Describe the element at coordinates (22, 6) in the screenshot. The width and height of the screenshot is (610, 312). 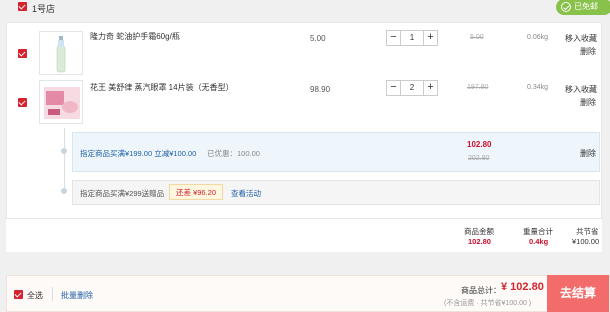
I see `store-select-checkbox` at that location.